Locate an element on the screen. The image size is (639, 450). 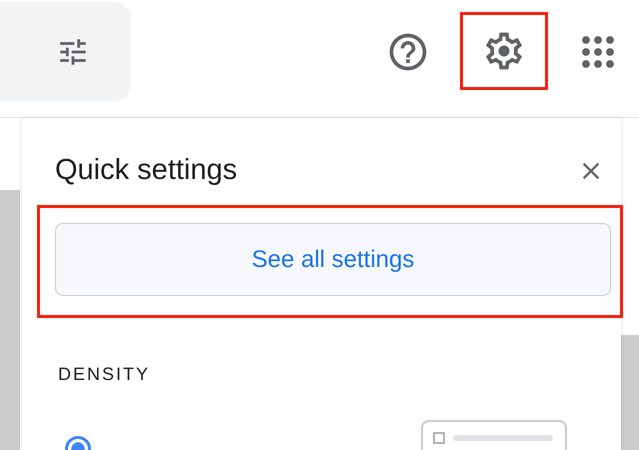
apps-button is located at coordinates (598, 52).